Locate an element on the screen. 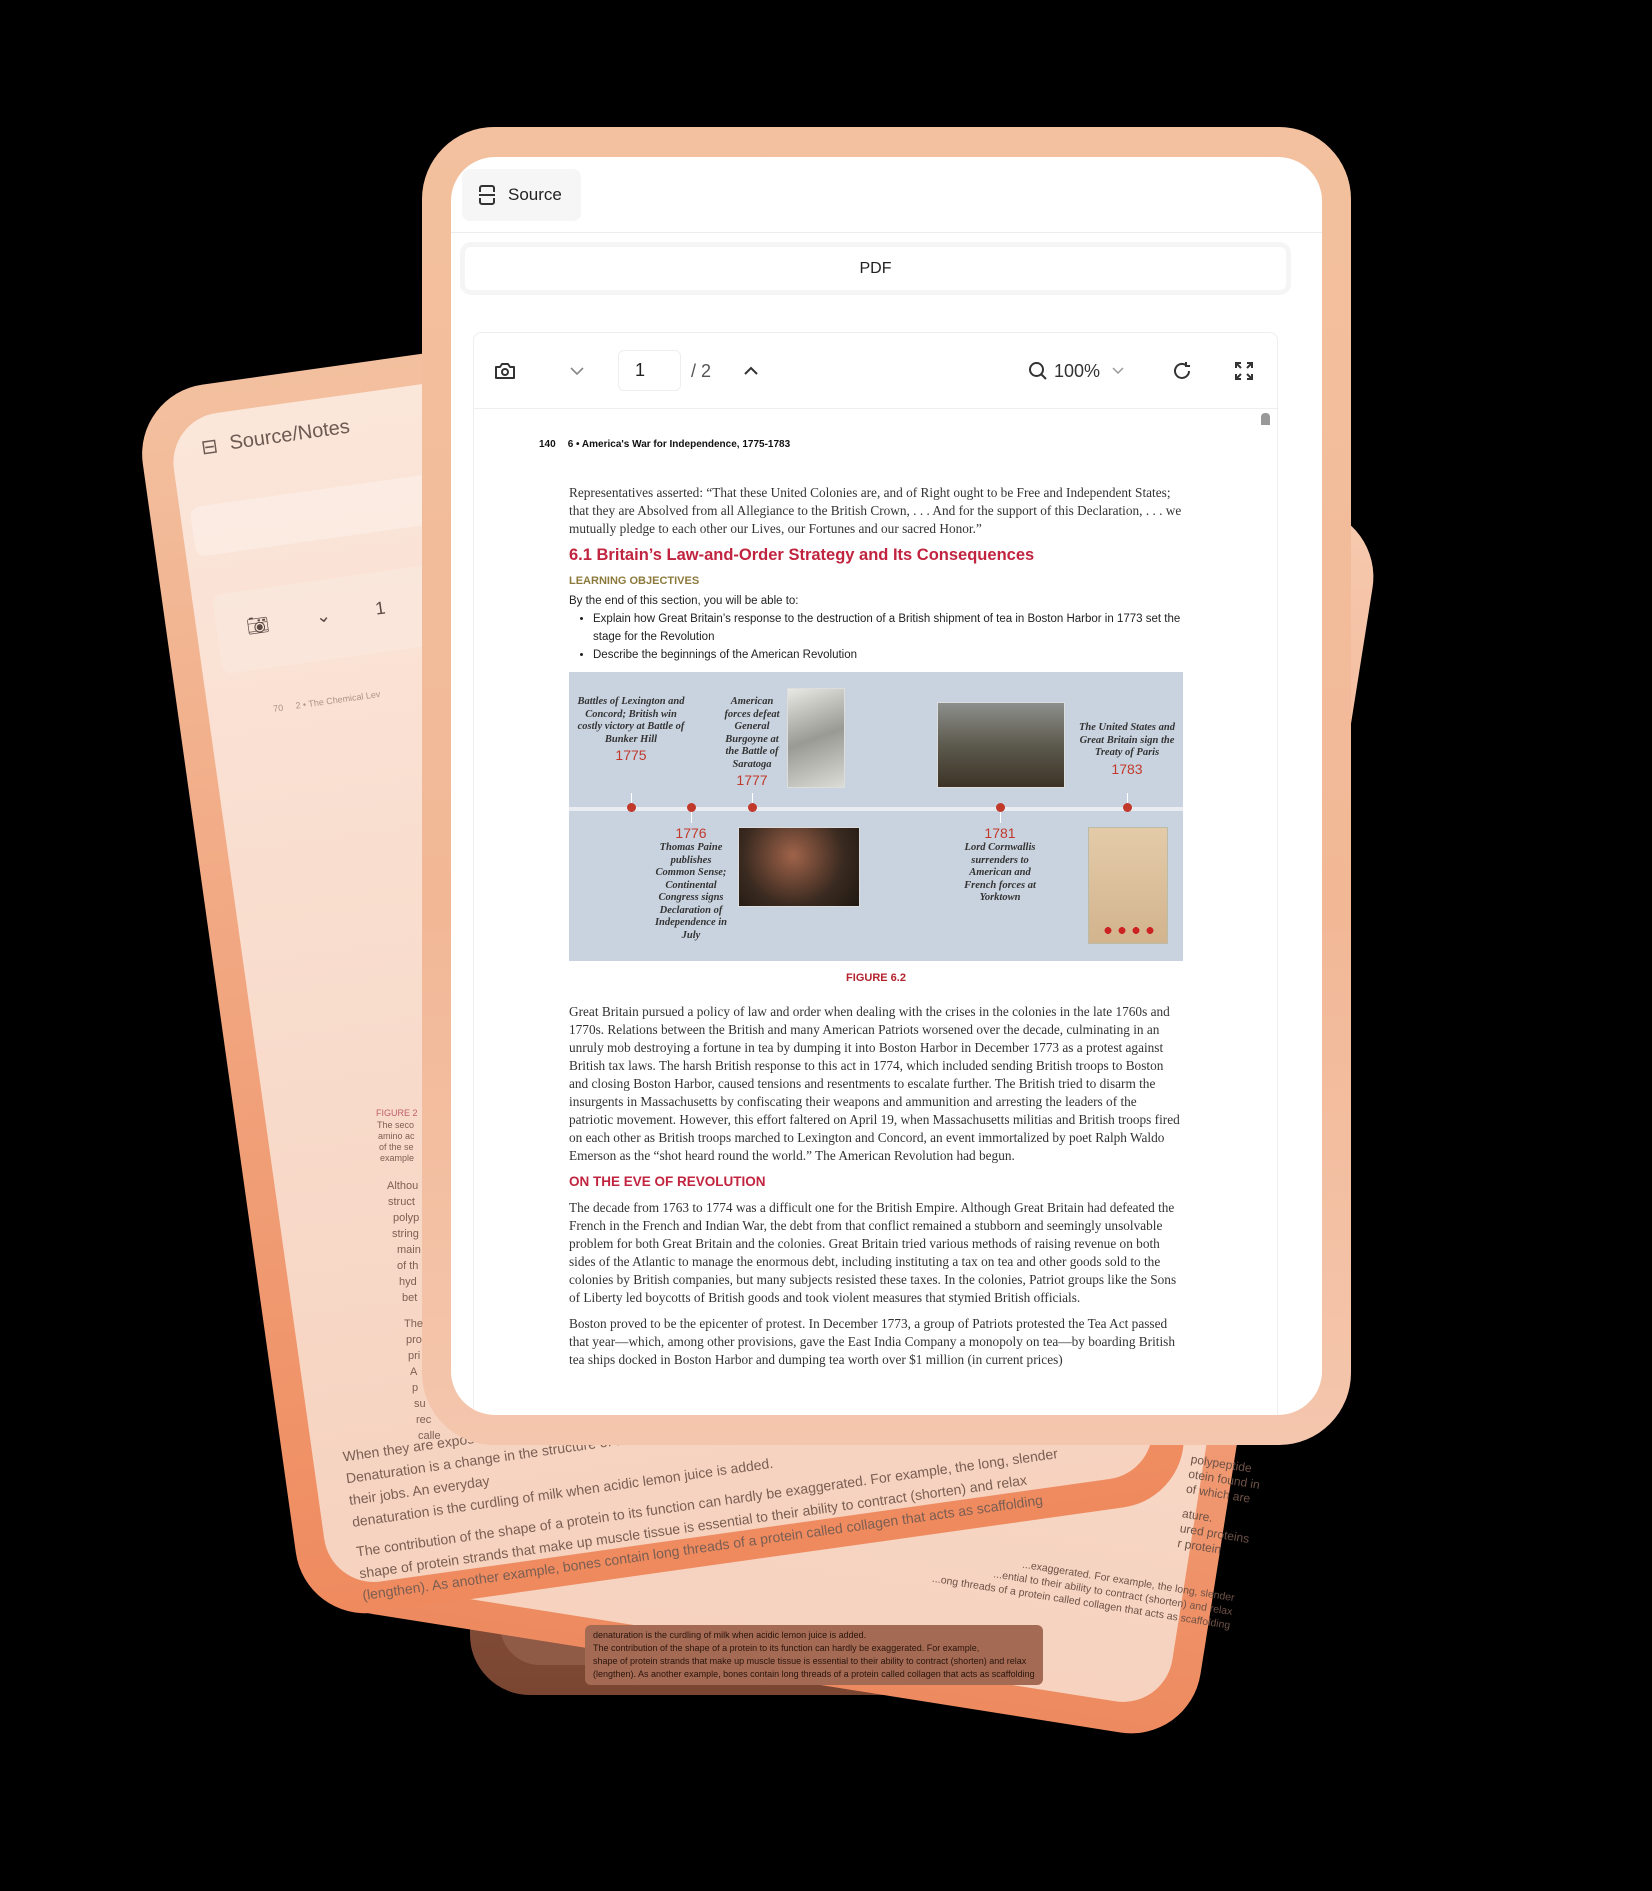  treaty-image is located at coordinates (1128, 885).